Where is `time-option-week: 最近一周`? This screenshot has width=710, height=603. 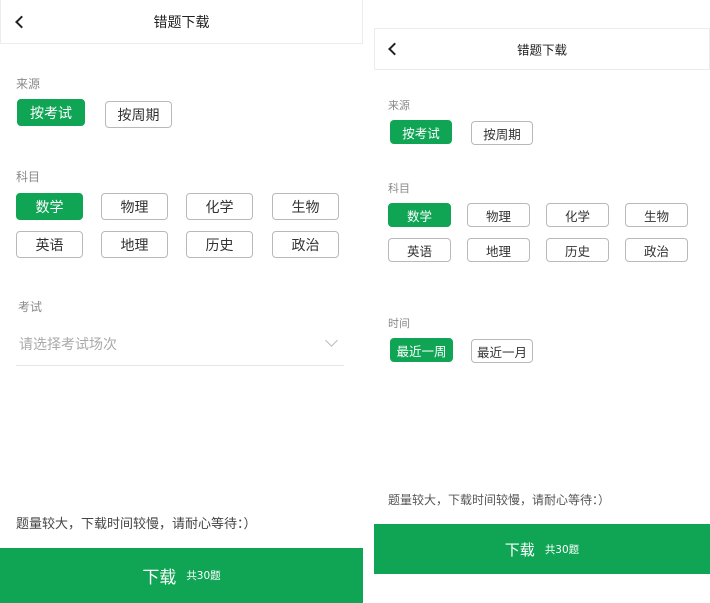
time-option-week: 最近一周 is located at coordinates (421, 350).